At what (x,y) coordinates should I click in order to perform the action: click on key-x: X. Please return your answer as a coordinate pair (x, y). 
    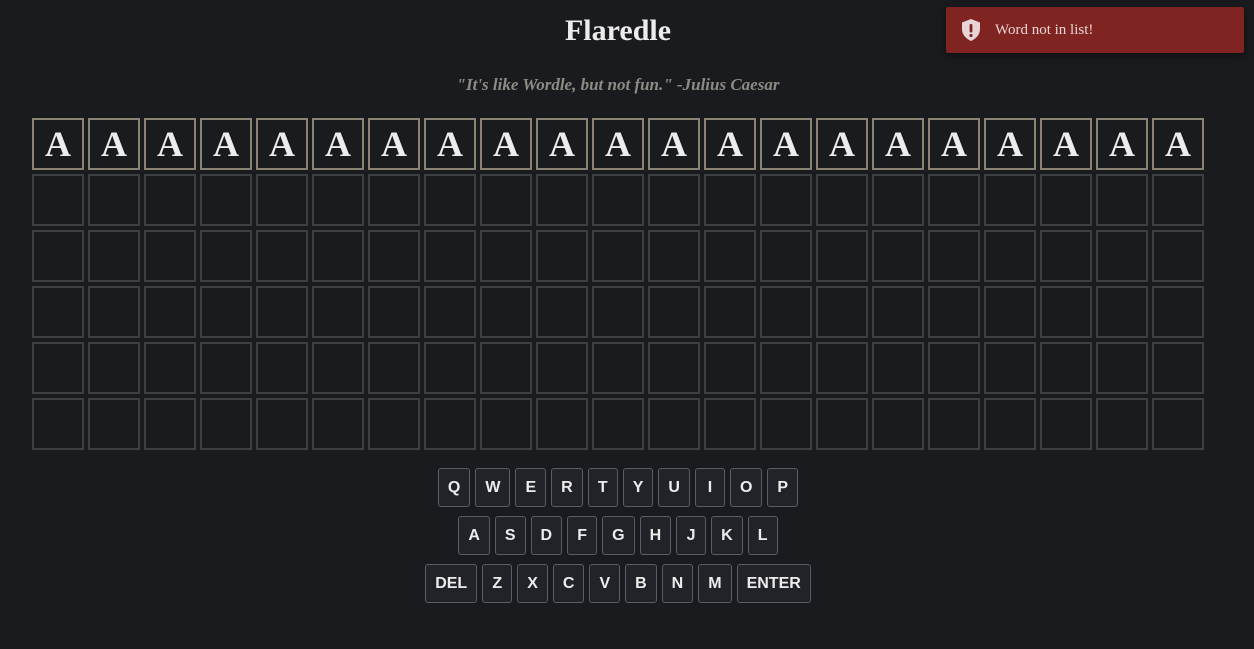
    Looking at the image, I should click on (532, 583).